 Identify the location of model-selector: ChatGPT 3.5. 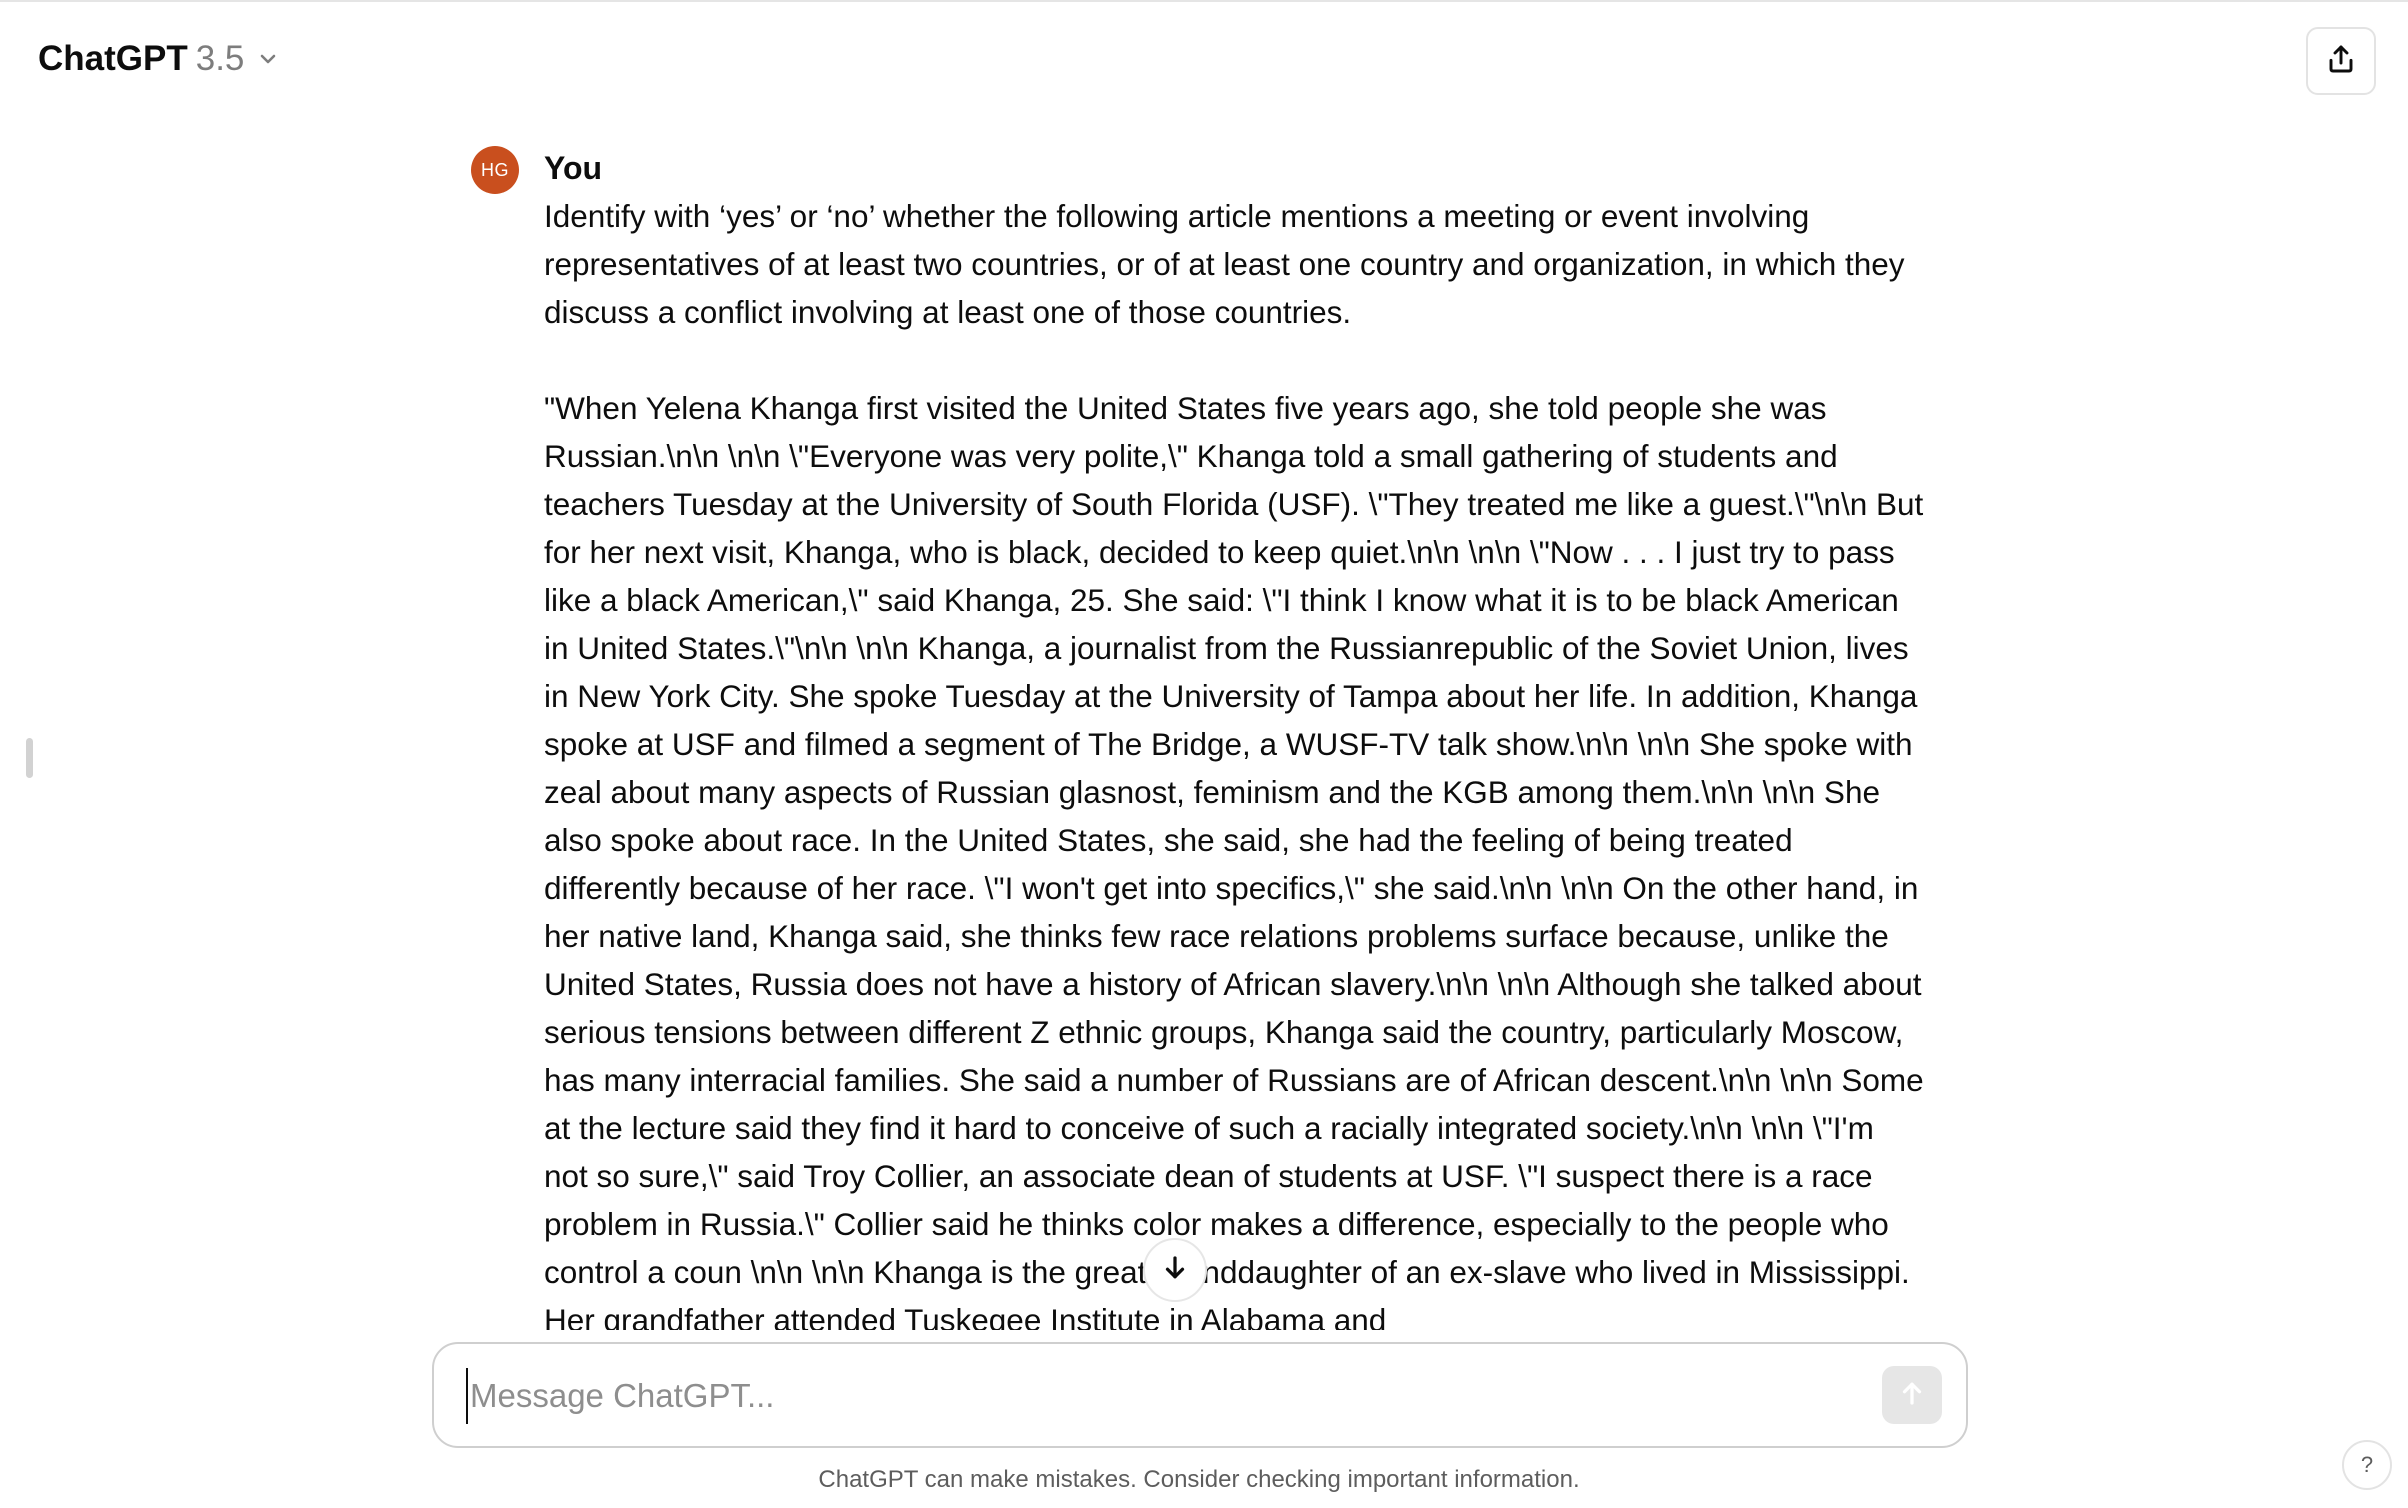
(159, 59).